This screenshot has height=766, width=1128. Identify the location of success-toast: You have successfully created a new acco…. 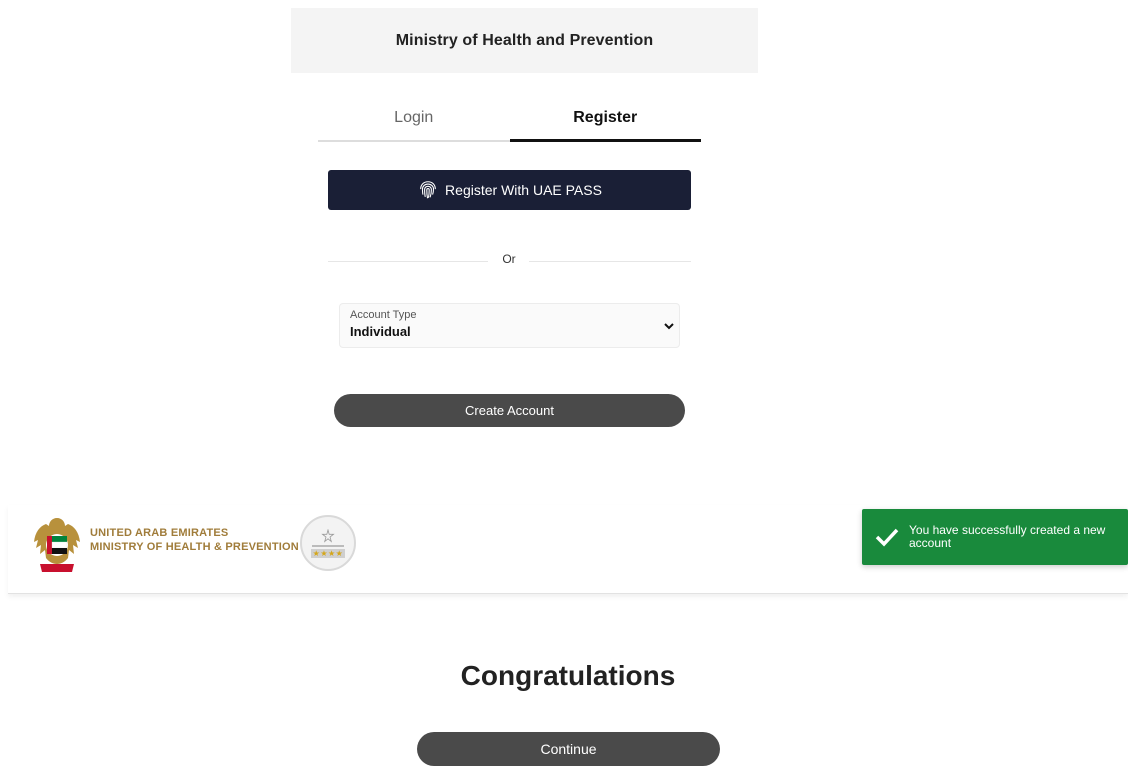
(995, 537).